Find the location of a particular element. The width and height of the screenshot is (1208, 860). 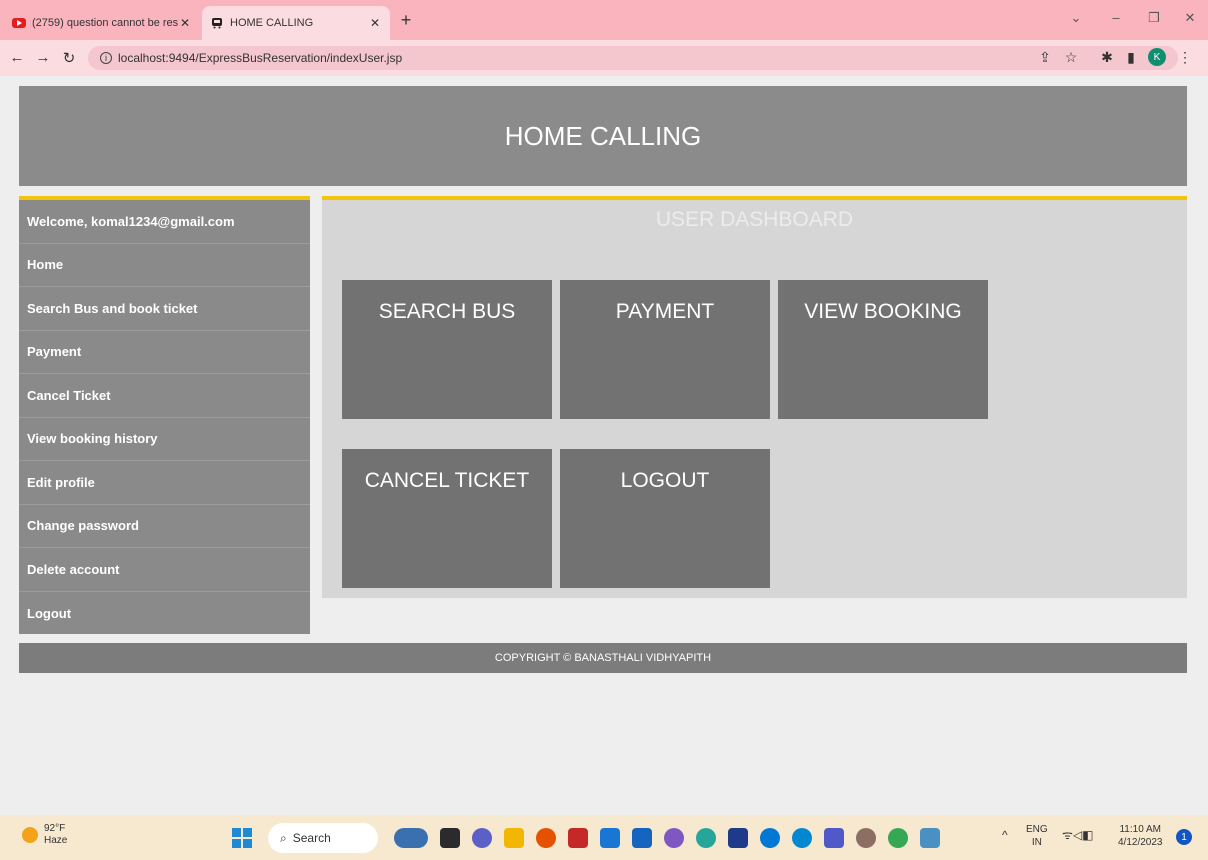

back-icon: ← is located at coordinates (17, 57).